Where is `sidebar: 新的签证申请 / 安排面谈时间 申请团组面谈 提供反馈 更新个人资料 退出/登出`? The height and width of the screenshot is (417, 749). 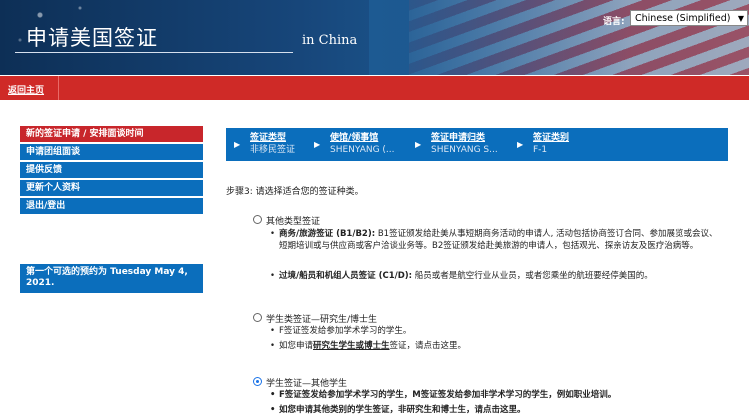 sidebar: 新的签证申请 / 安排面谈时间 申请团组面谈 提供反馈 更新个人资料 退出/登出 is located at coordinates (111, 171).